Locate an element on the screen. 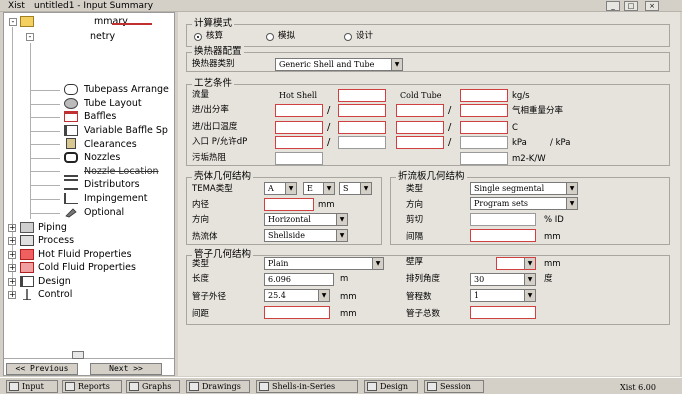 Image resolution: width=682 pixels, height=394 pixels. hot-fouling-input is located at coordinates (299, 158).